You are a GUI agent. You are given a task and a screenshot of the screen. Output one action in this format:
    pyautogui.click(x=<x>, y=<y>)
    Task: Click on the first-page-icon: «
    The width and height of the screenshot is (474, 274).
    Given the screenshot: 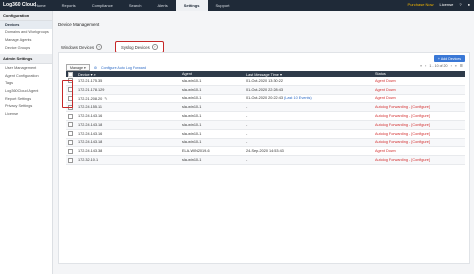 What is the action you would take?
    pyautogui.click(x=421, y=66)
    